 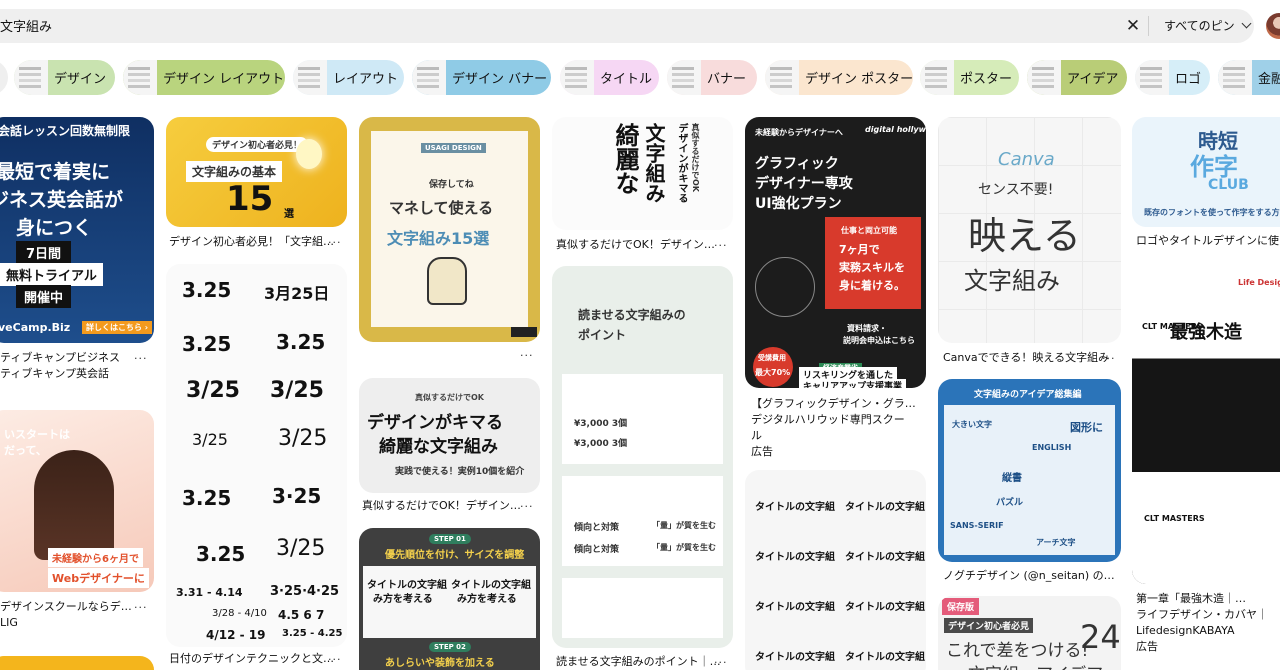 What do you see at coordinates (1206, 172) in the screenshot?
I see `pin-jitan-club: 時短 作字 CLUB 既存のフォントを使って作字をする方` at bounding box center [1206, 172].